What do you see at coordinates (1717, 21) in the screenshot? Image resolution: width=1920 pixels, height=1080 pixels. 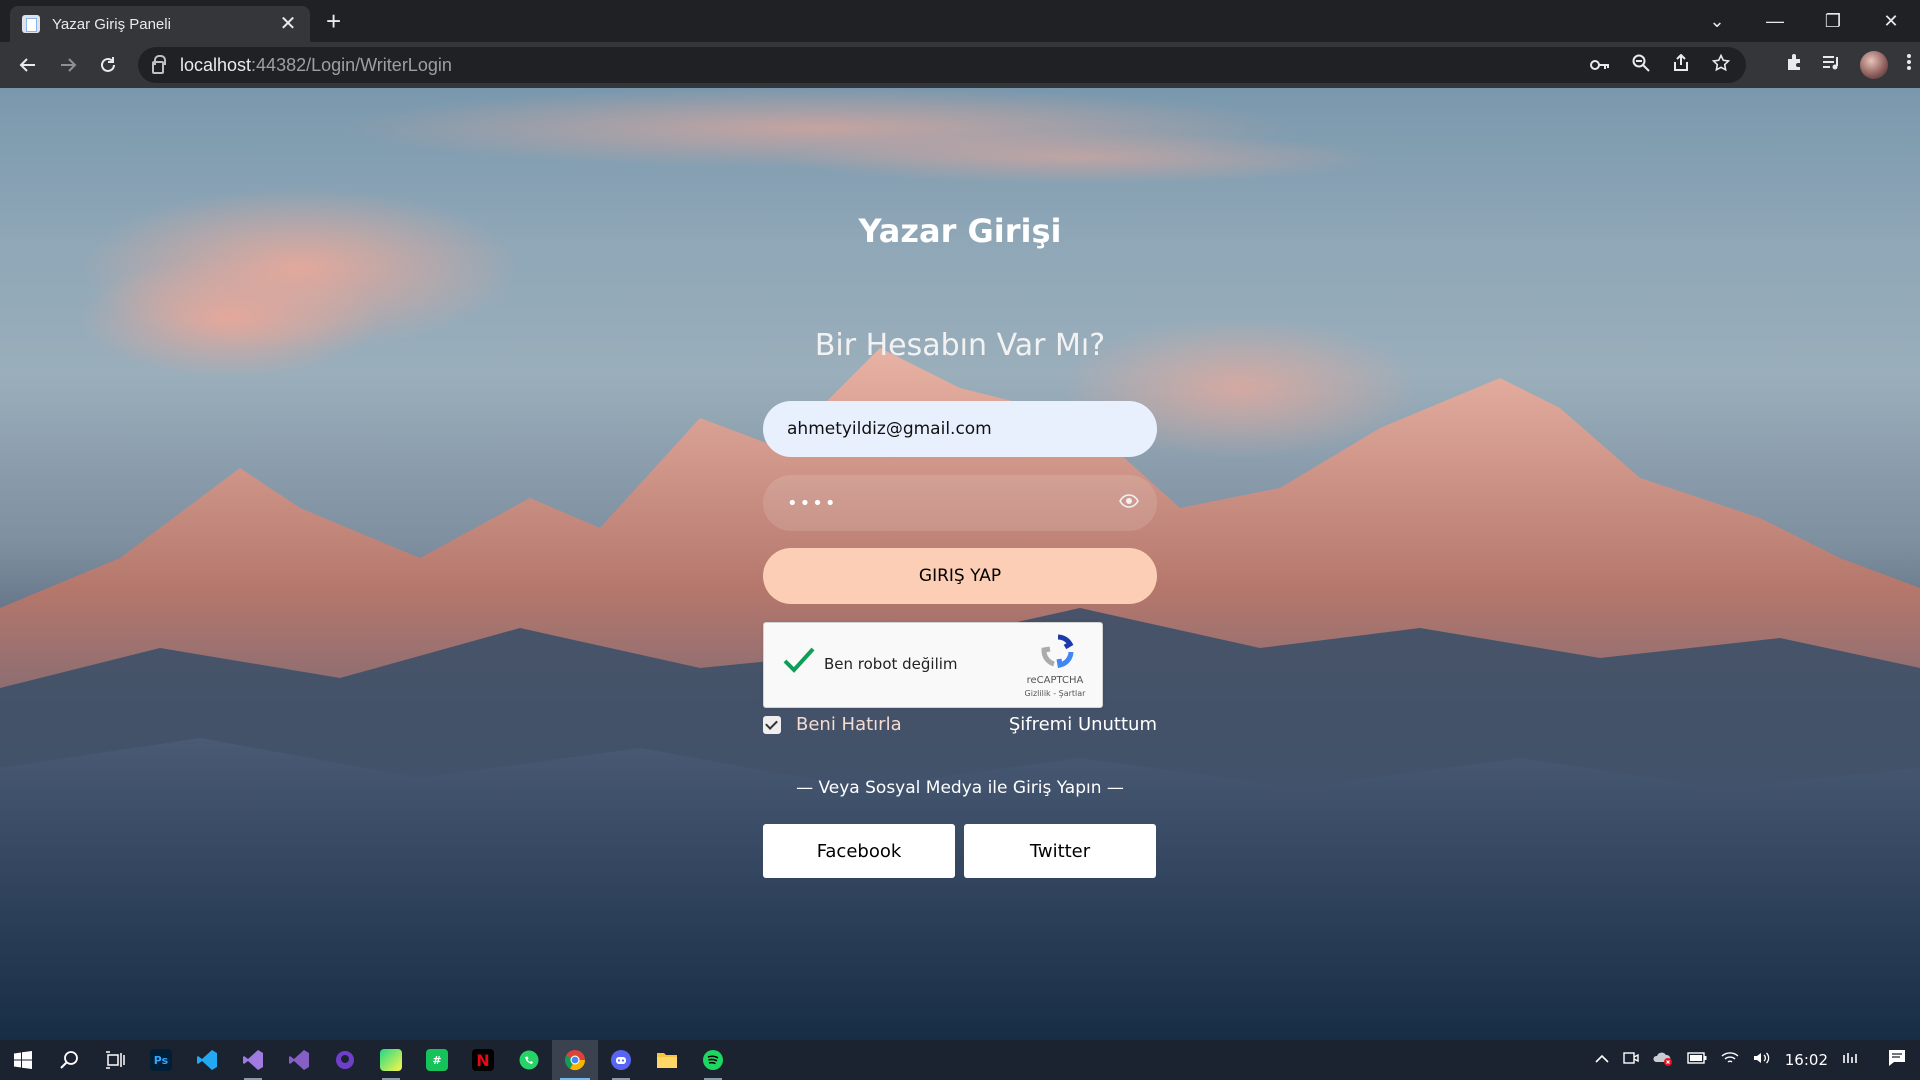 I see `tab-search-chevron-icon: ⌄` at bounding box center [1717, 21].